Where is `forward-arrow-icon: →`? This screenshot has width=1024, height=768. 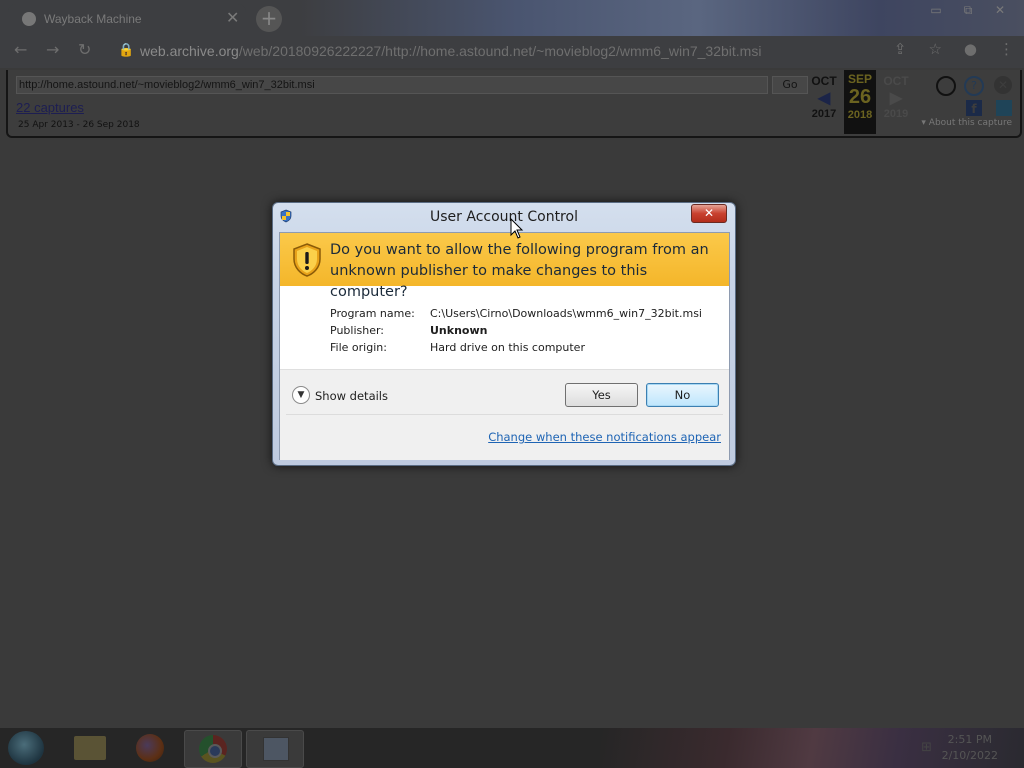
forward-arrow-icon: → is located at coordinates (52, 49).